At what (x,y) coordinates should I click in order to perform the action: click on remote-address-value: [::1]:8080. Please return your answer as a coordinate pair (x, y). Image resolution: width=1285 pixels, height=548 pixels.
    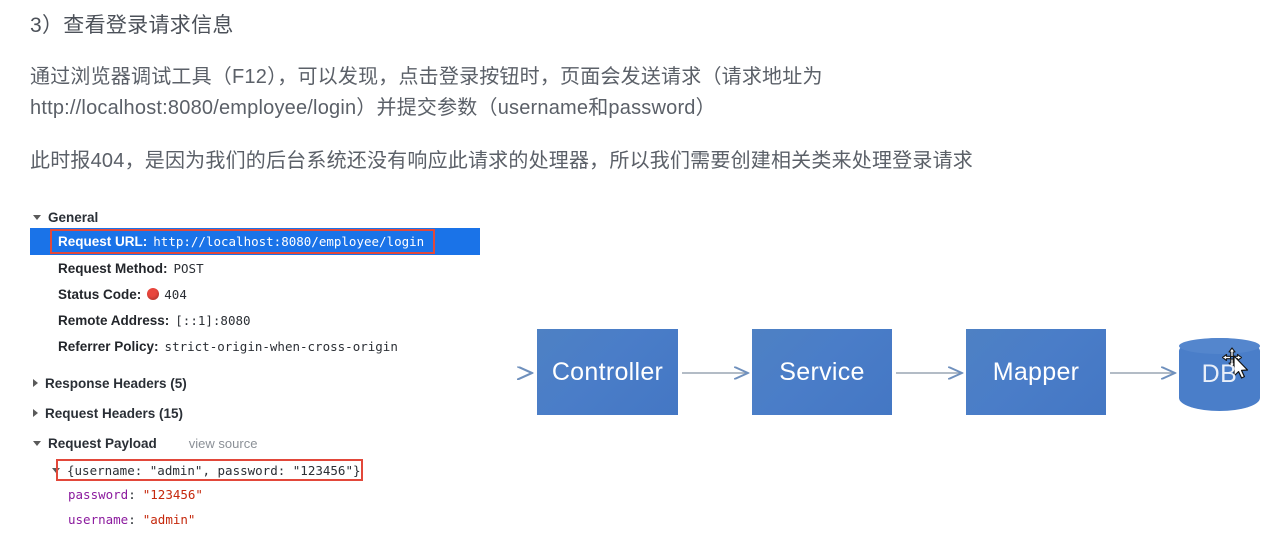
    Looking at the image, I should click on (213, 320).